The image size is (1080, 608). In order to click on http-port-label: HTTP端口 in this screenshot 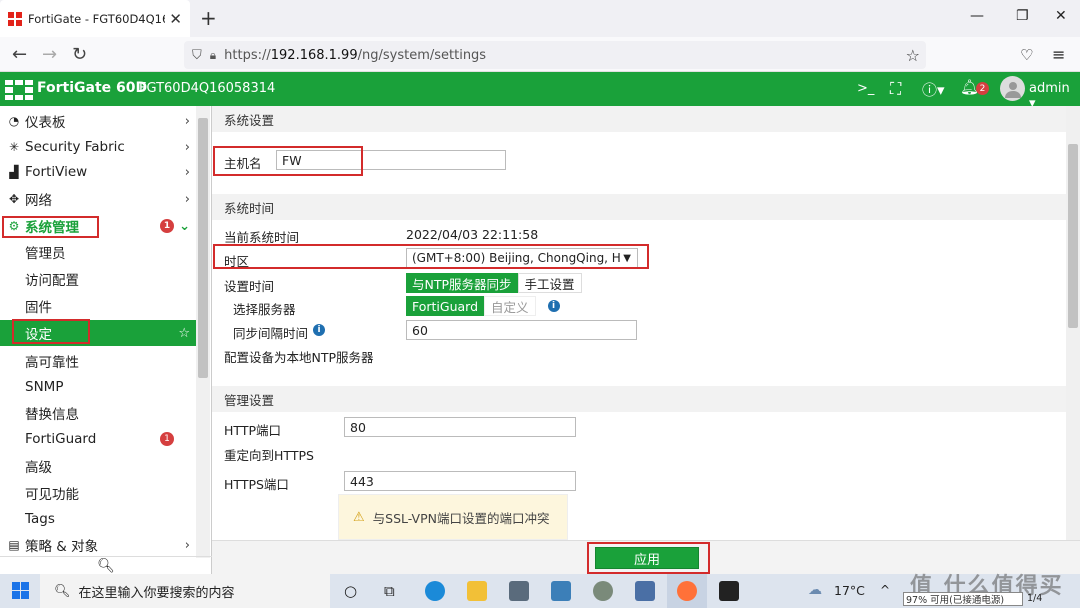, I will do `click(252, 430)`.